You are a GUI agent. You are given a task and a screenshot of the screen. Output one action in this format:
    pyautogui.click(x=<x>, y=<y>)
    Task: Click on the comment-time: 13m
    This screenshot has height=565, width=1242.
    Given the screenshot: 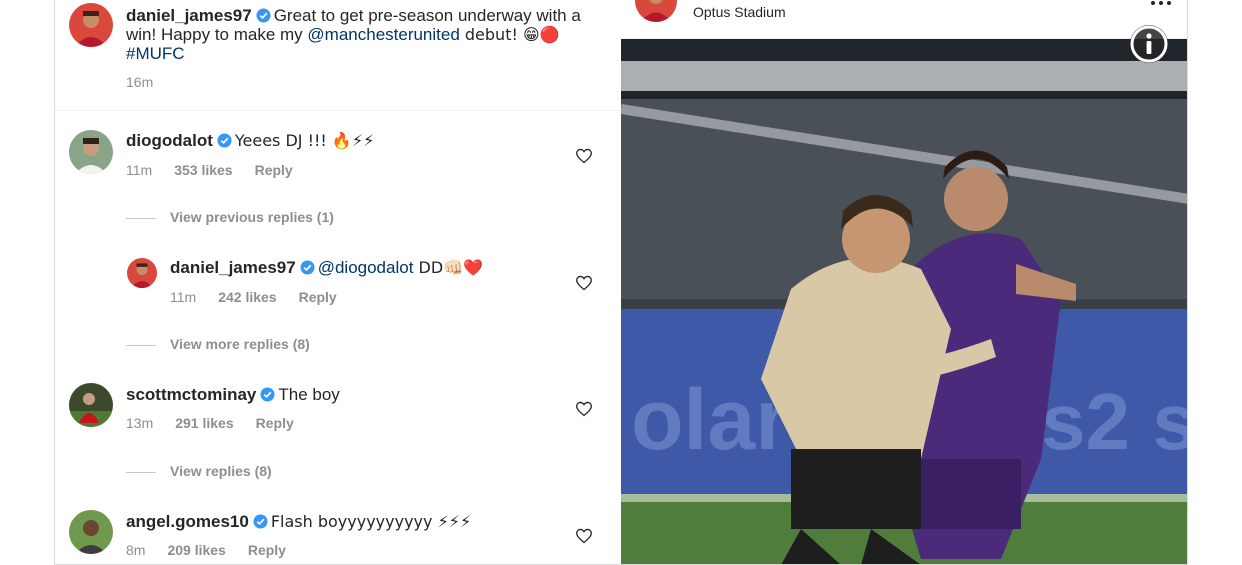 What is the action you would take?
    pyautogui.click(x=140, y=423)
    